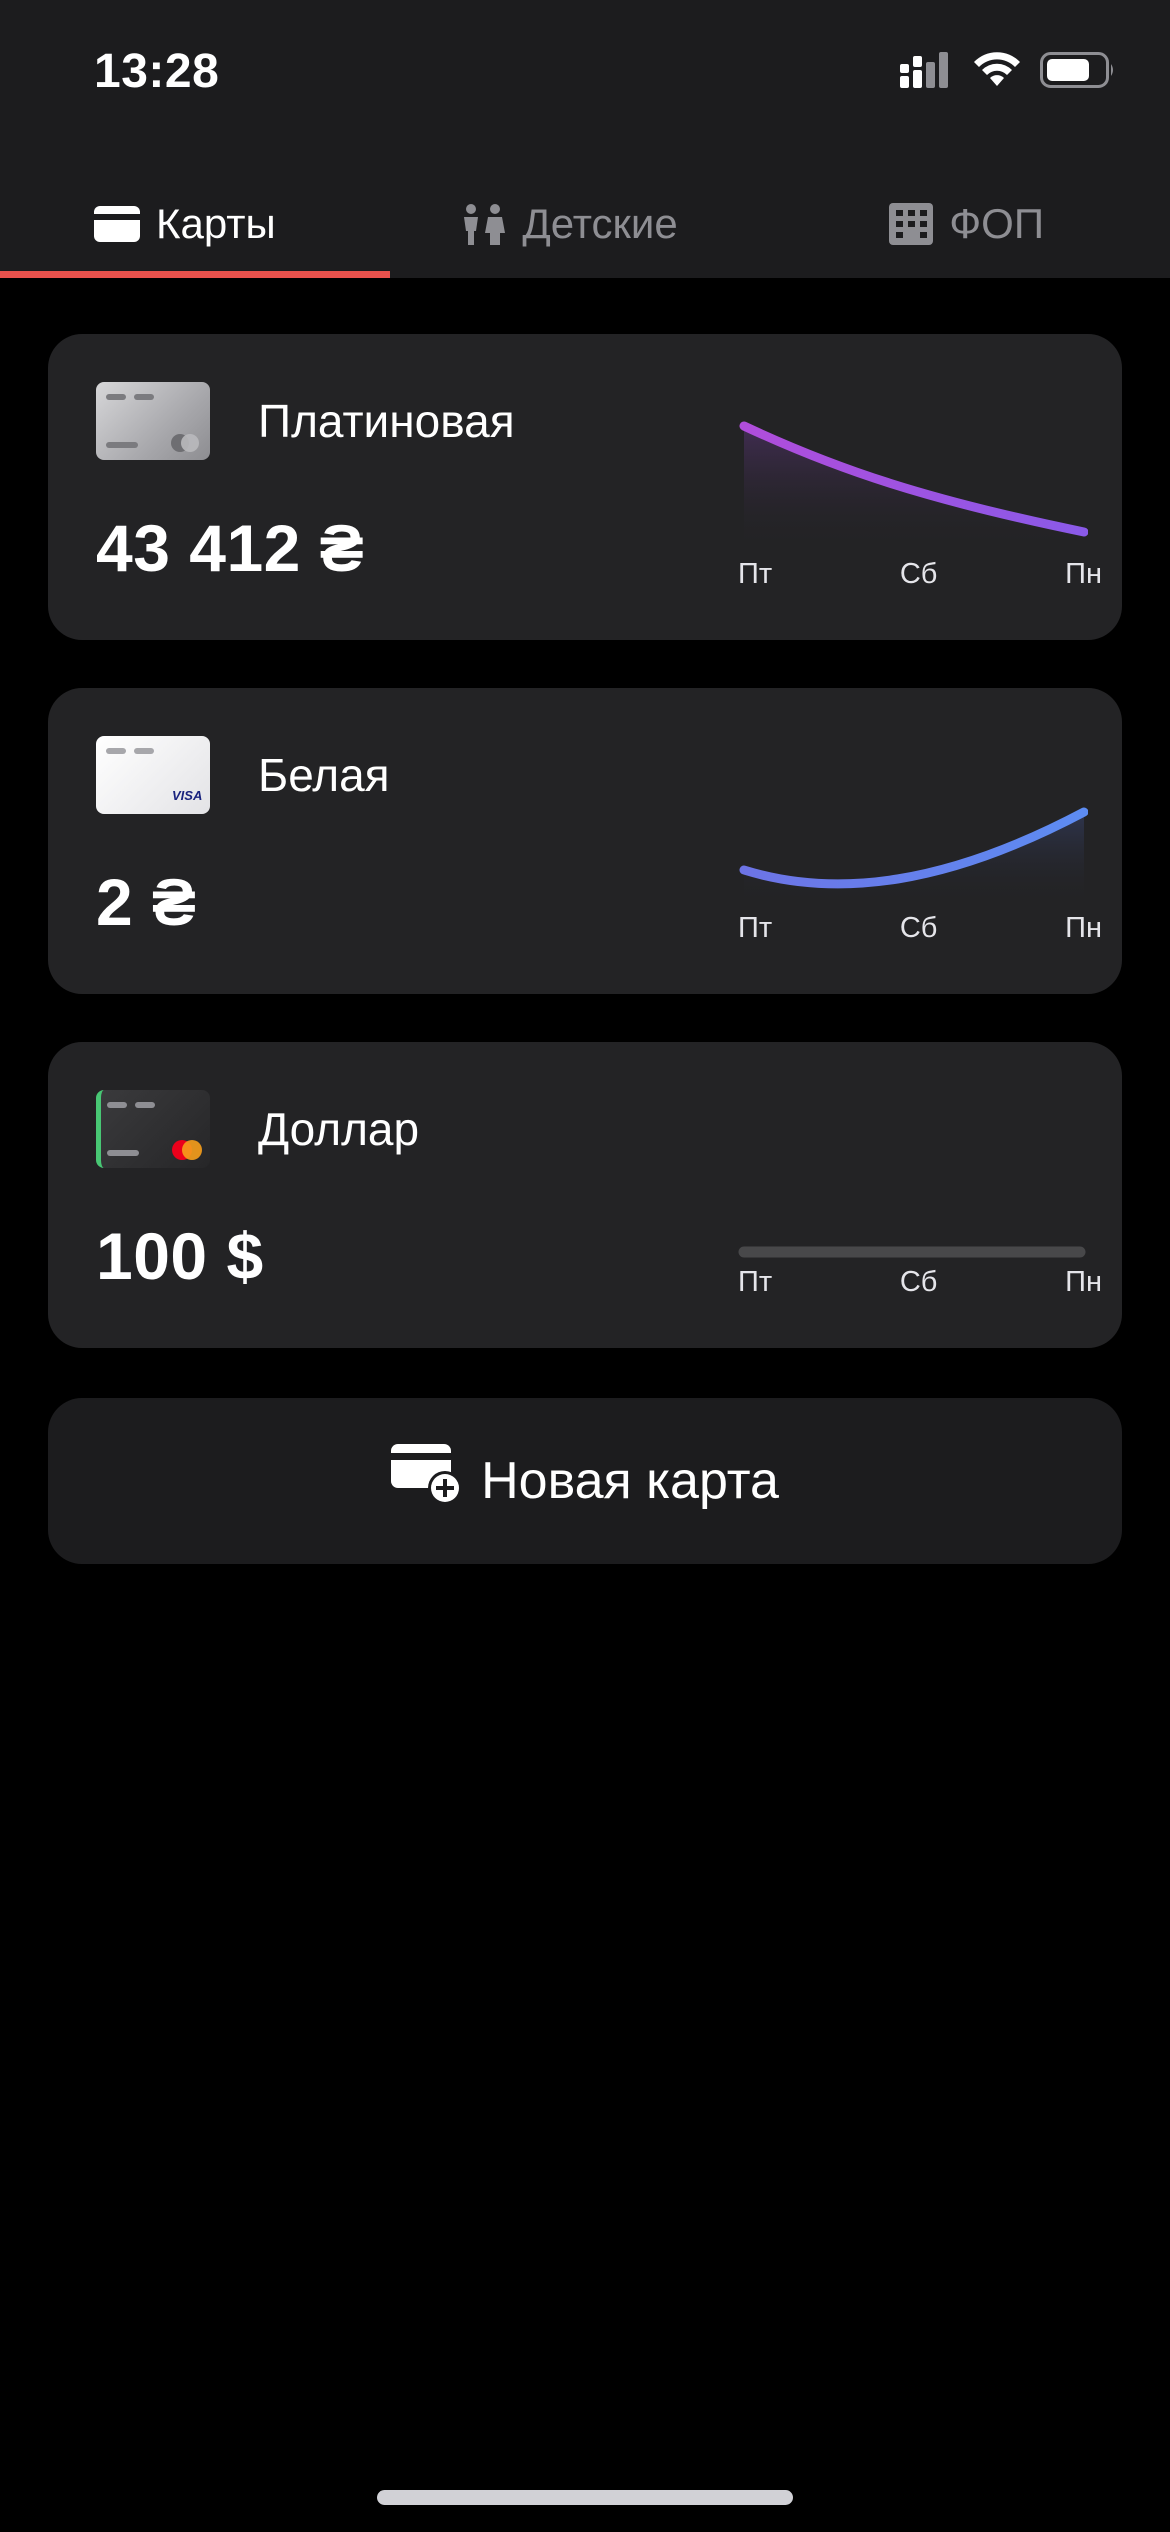 The height and width of the screenshot is (2532, 1170). What do you see at coordinates (630, 1481) in the screenshot?
I see `new-card-label: Новая карта` at bounding box center [630, 1481].